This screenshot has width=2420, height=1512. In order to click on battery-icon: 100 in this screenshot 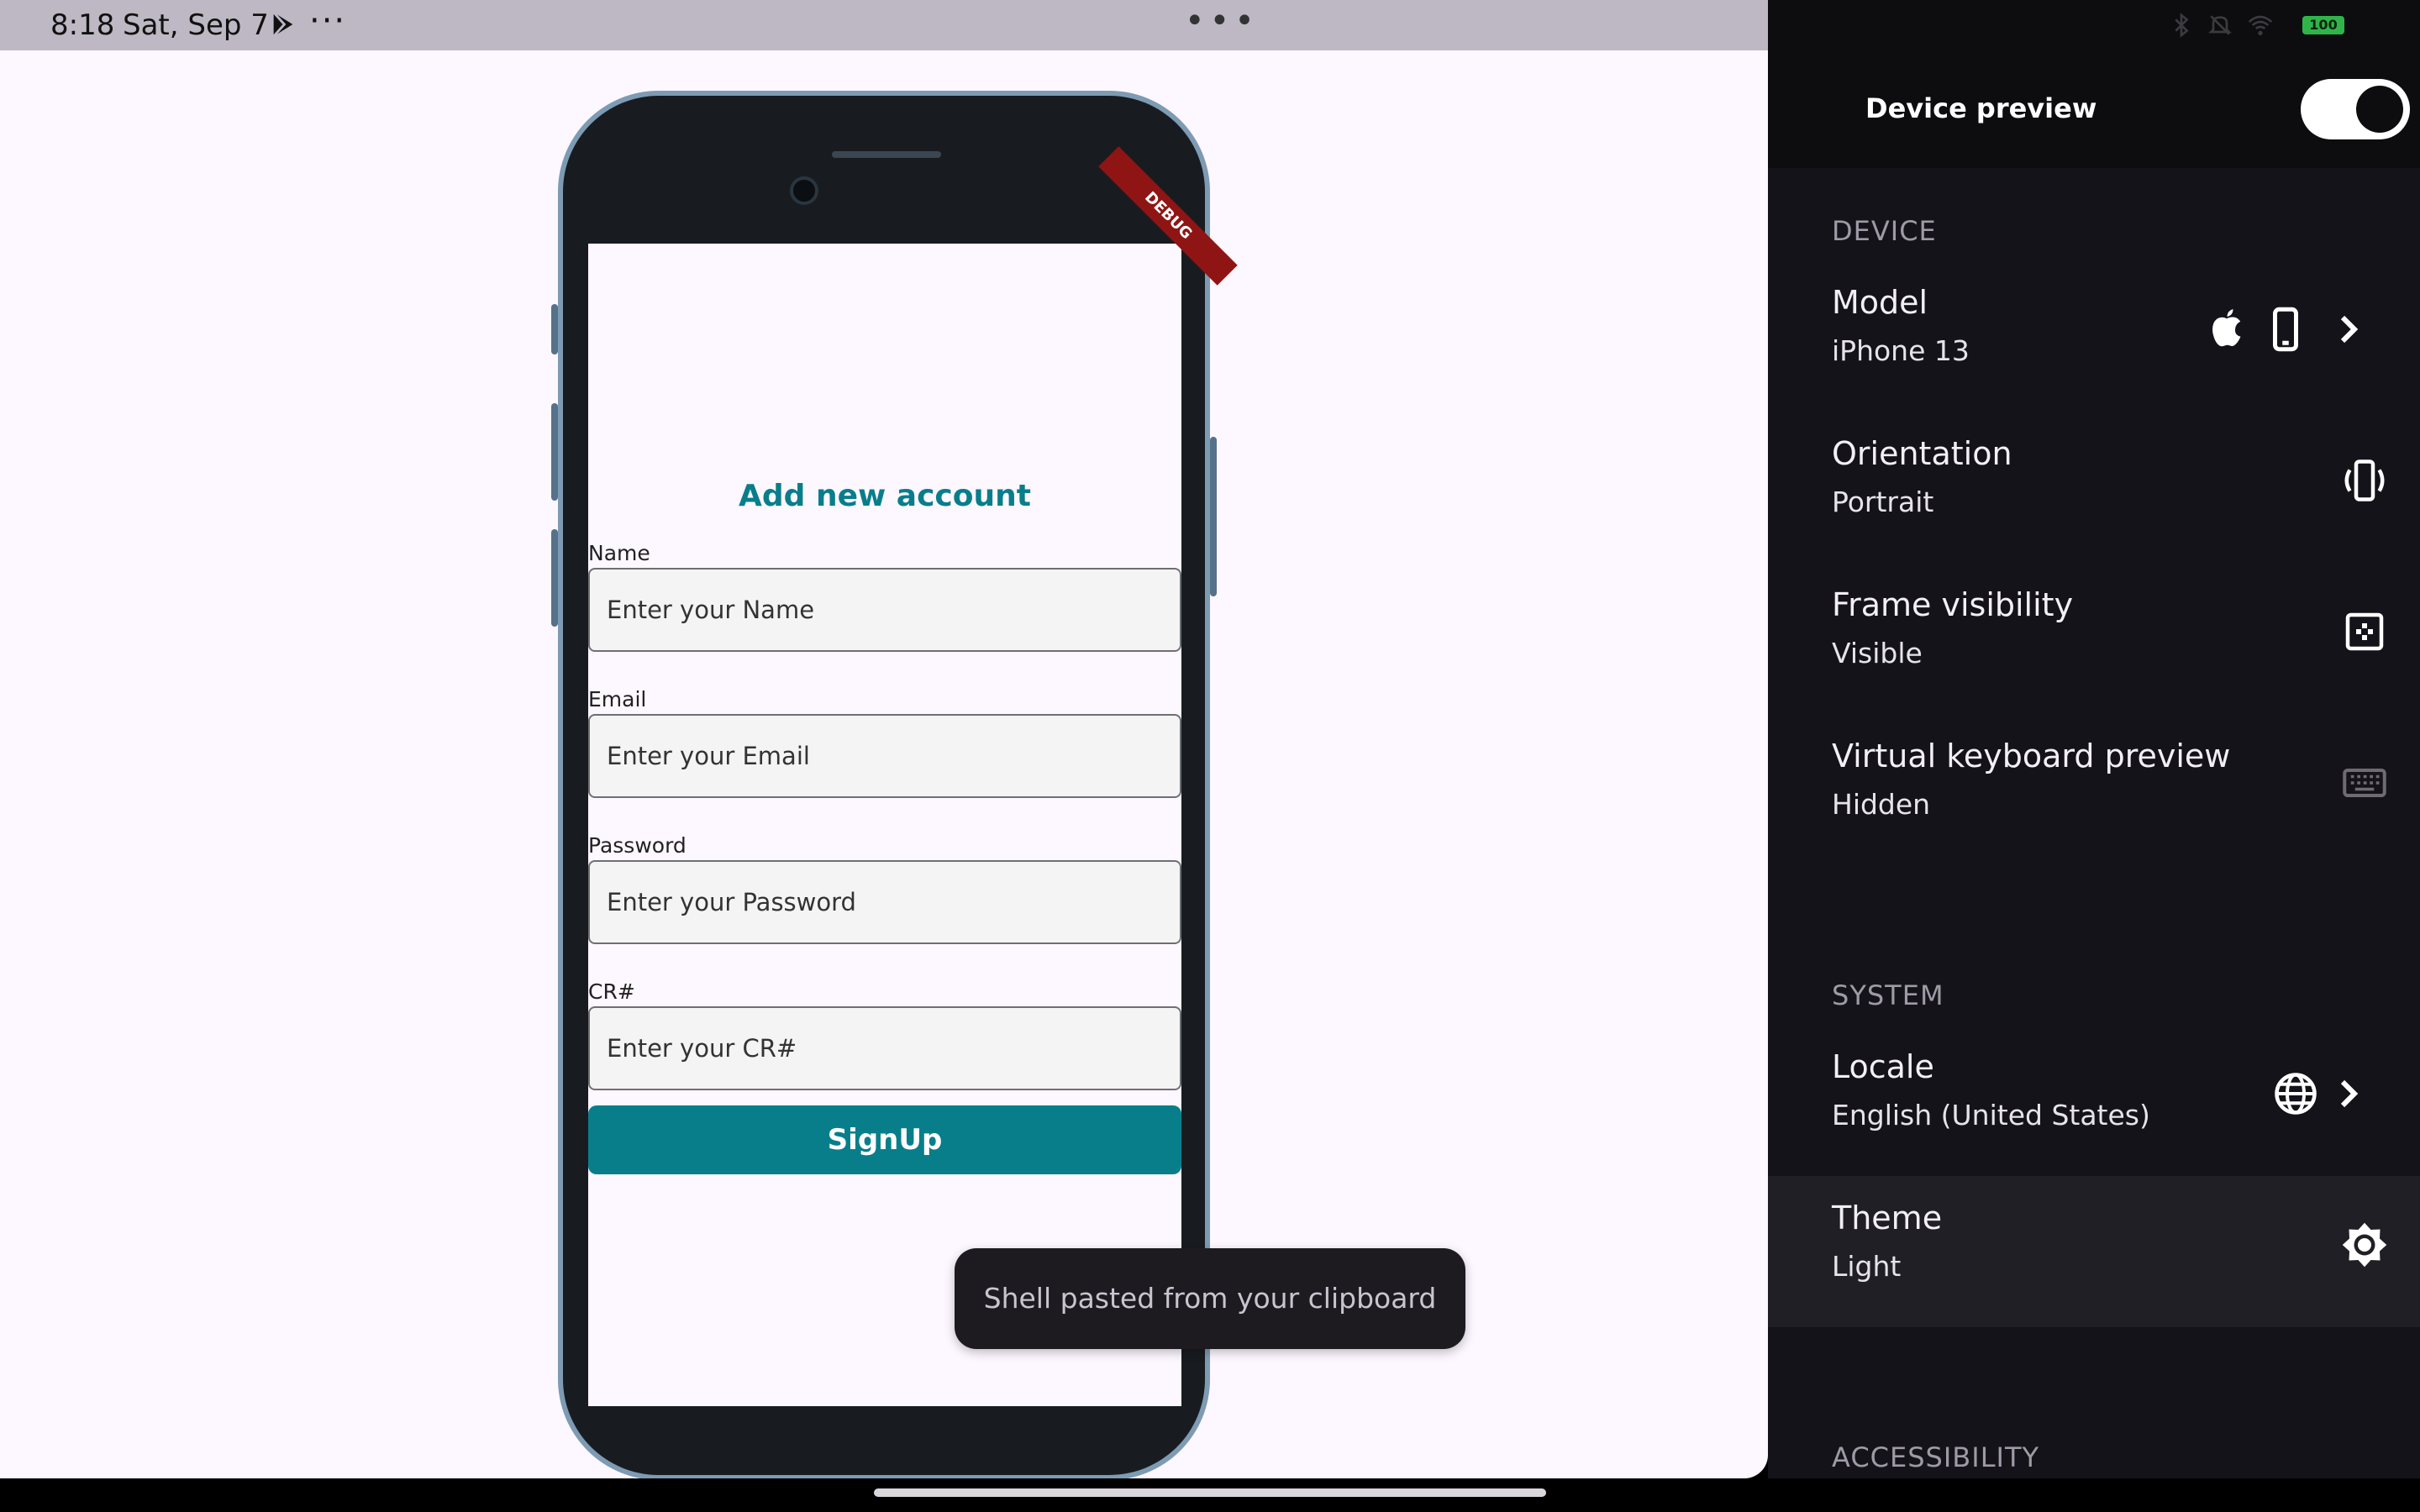, I will do `click(2323, 25)`.